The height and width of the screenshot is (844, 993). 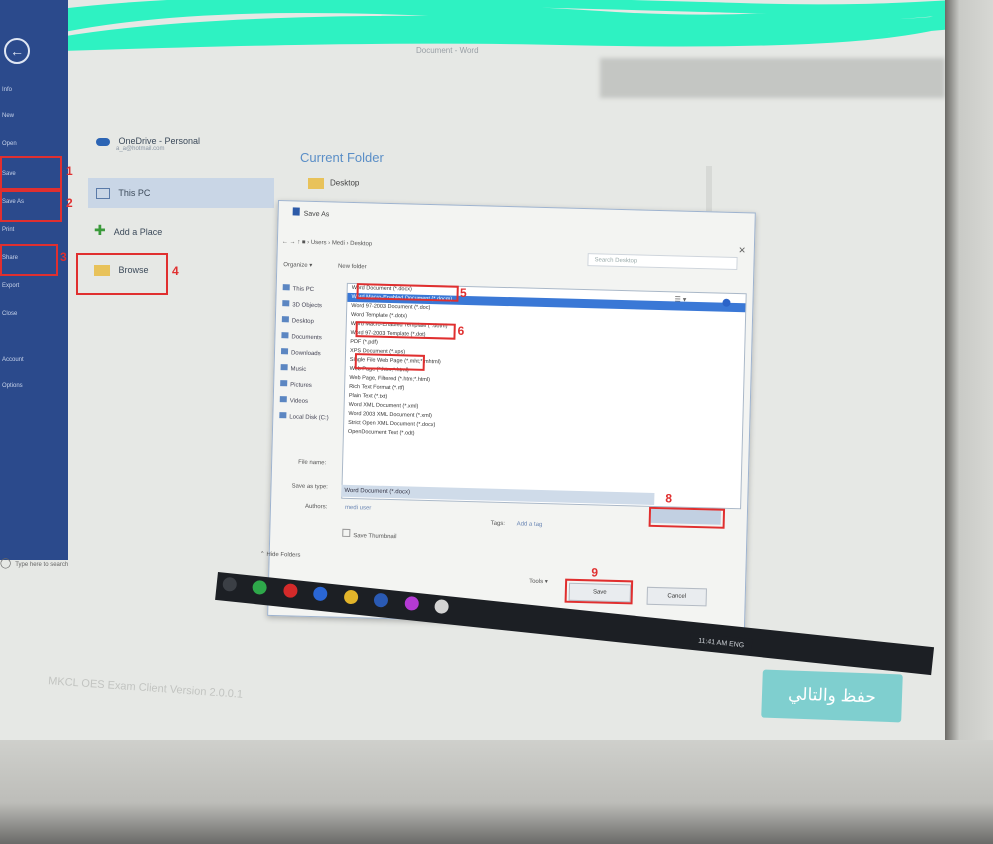 What do you see at coordinates (352, 267) in the screenshot?
I see `new-folder-button: New folder` at bounding box center [352, 267].